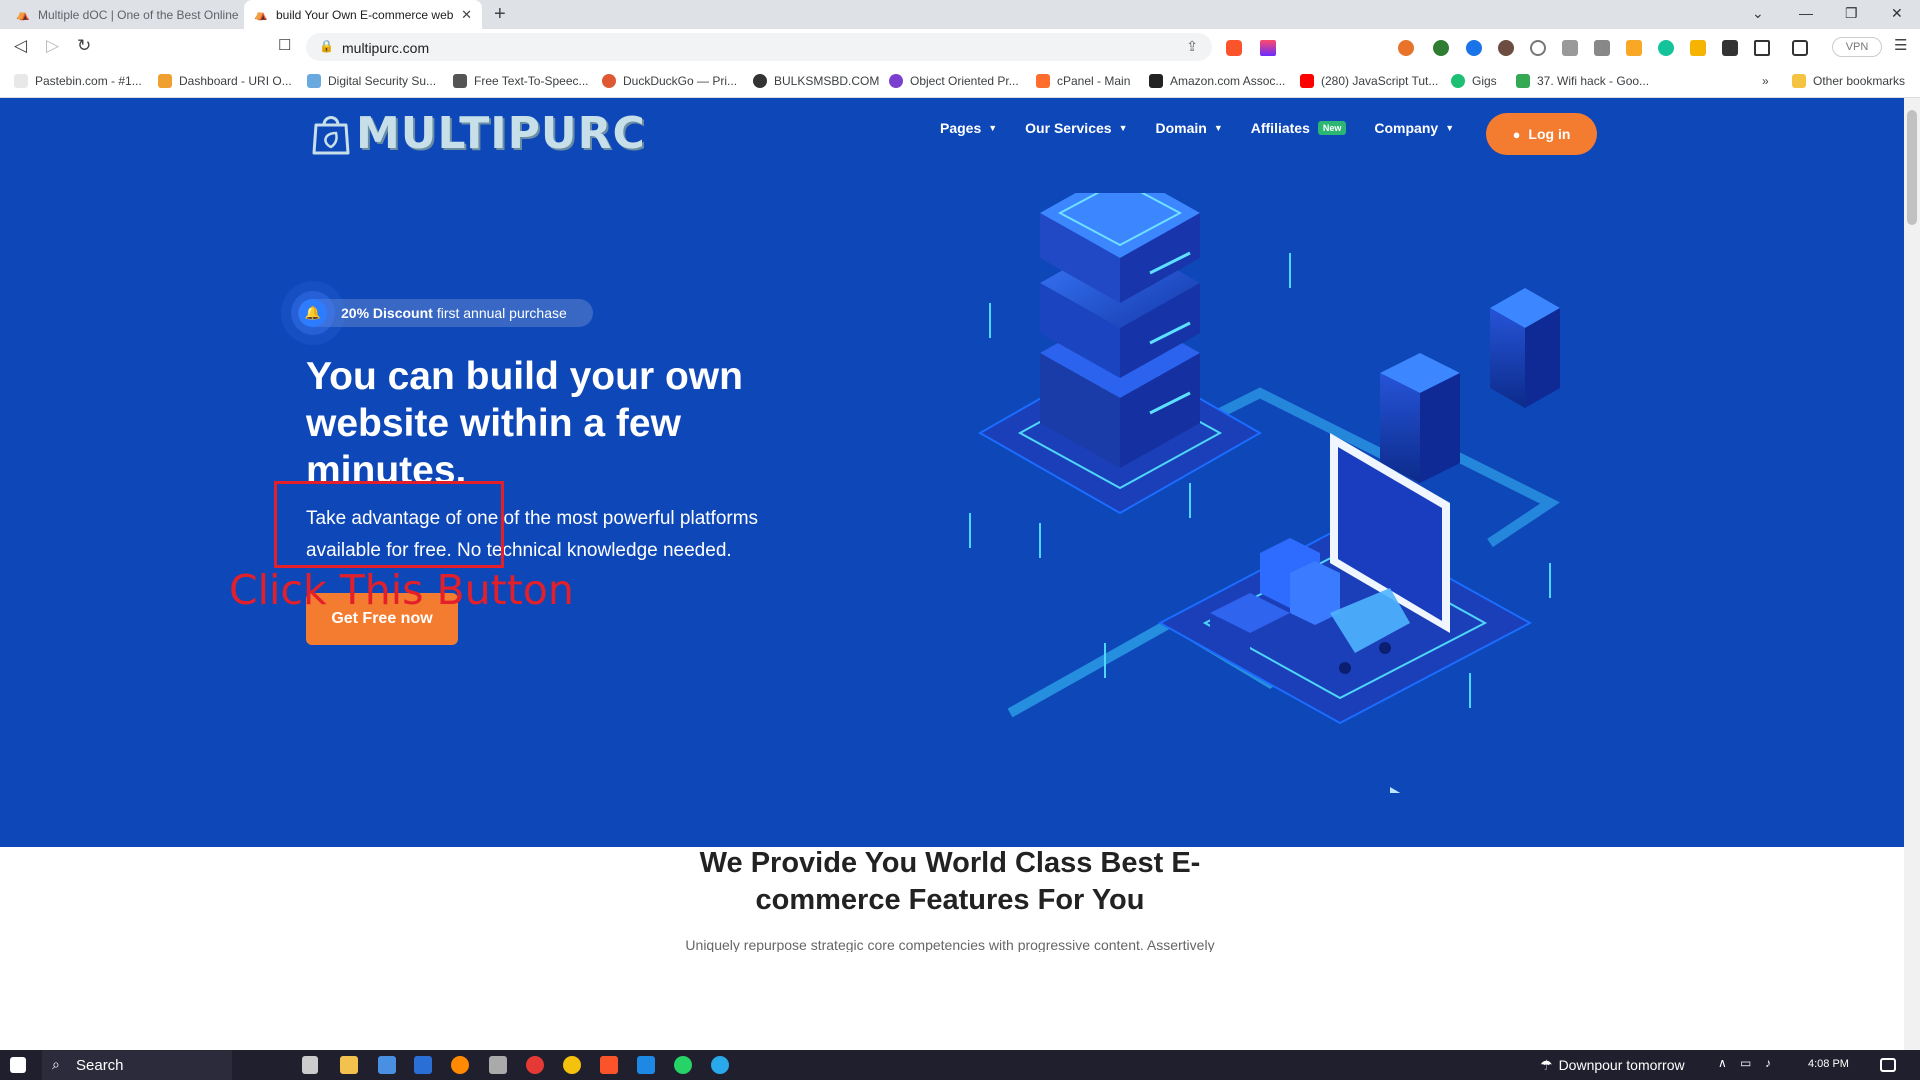 Image resolution: width=1920 pixels, height=1080 pixels. Describe the element at coordinates (1749, 1065) in the screenshot. I see `network-icon: ▭` at that location.